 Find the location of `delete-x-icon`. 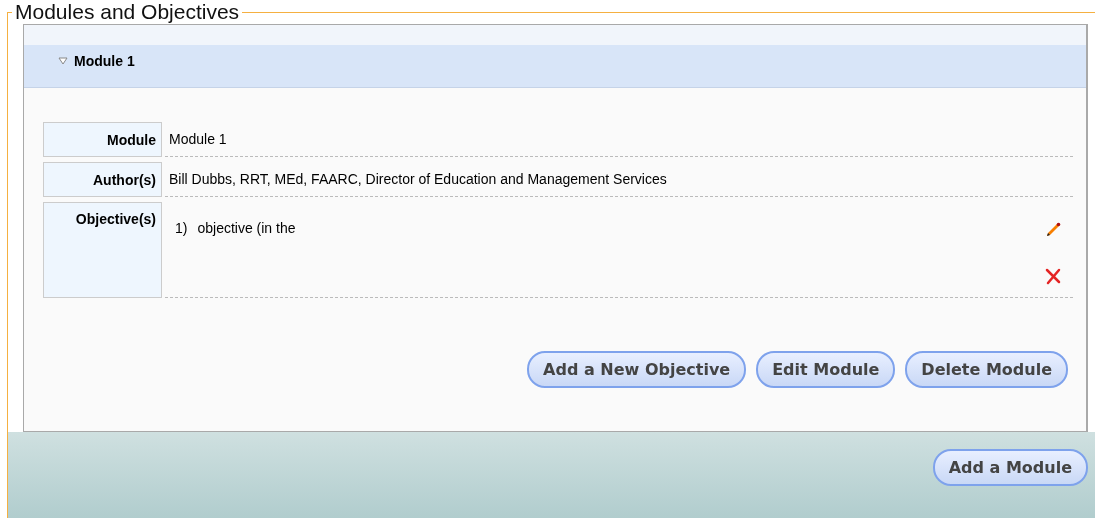

delete-x-icon is located at coordinates (1053, 276).